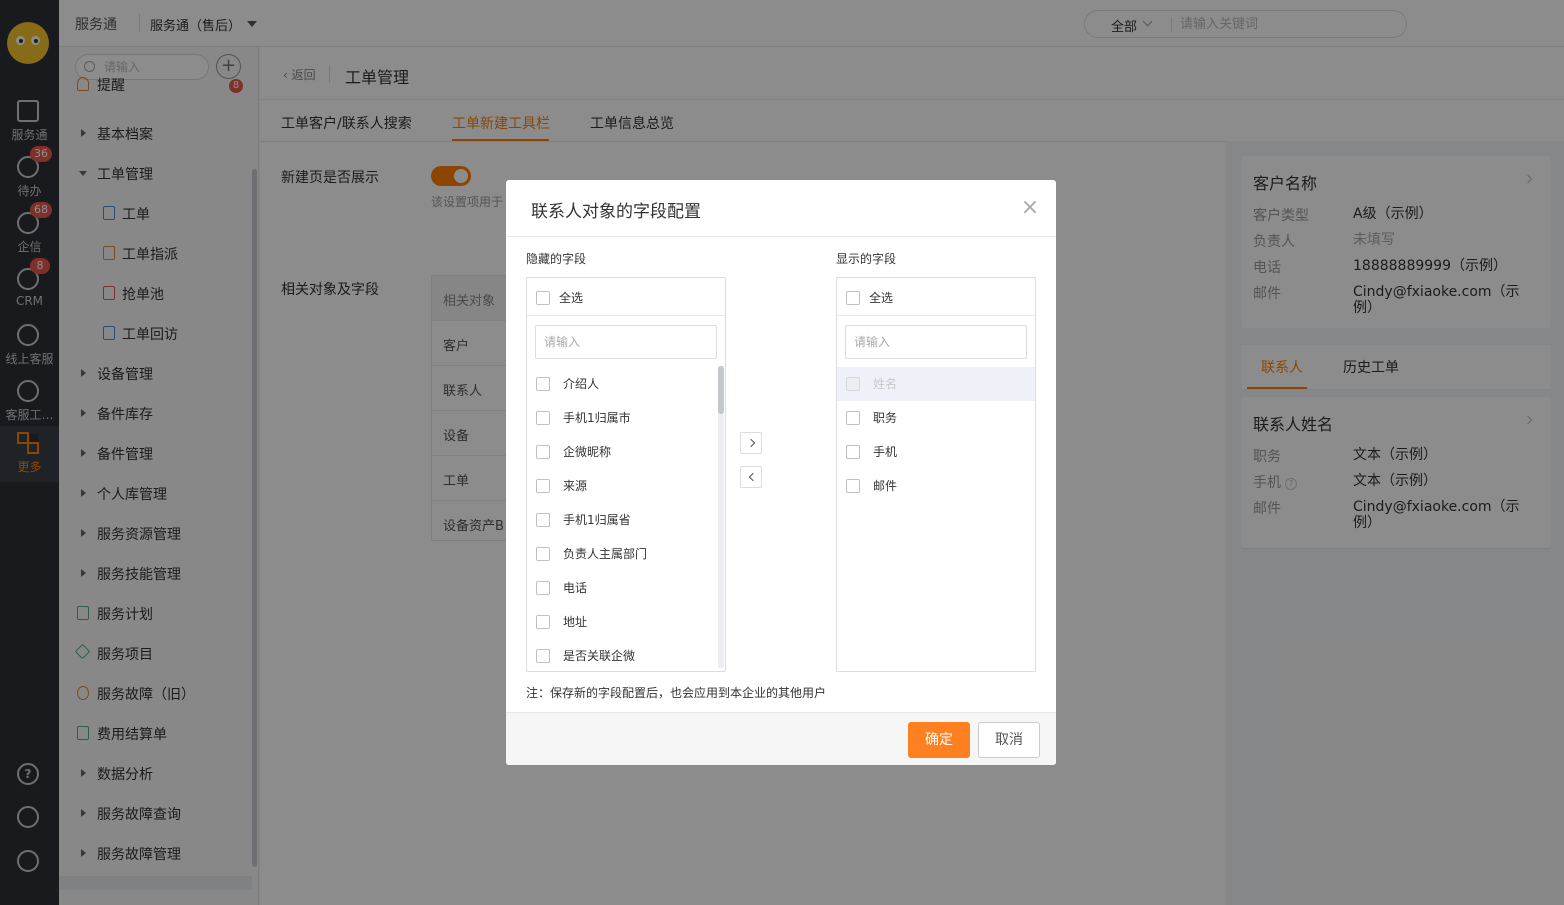  Describe the element at coordinates (933, 486) in the screenshot. I see `list-item: 邮件` at that location.